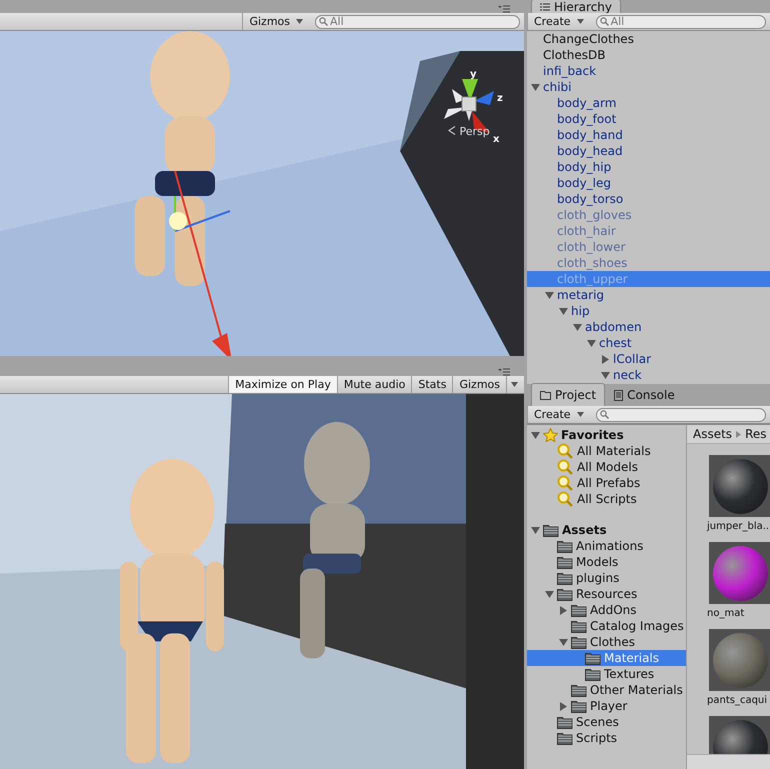  Describe the element at coordinates (275, 21) in the screenshot. I see `gizmos-dropdown: Gizmos` at that location.